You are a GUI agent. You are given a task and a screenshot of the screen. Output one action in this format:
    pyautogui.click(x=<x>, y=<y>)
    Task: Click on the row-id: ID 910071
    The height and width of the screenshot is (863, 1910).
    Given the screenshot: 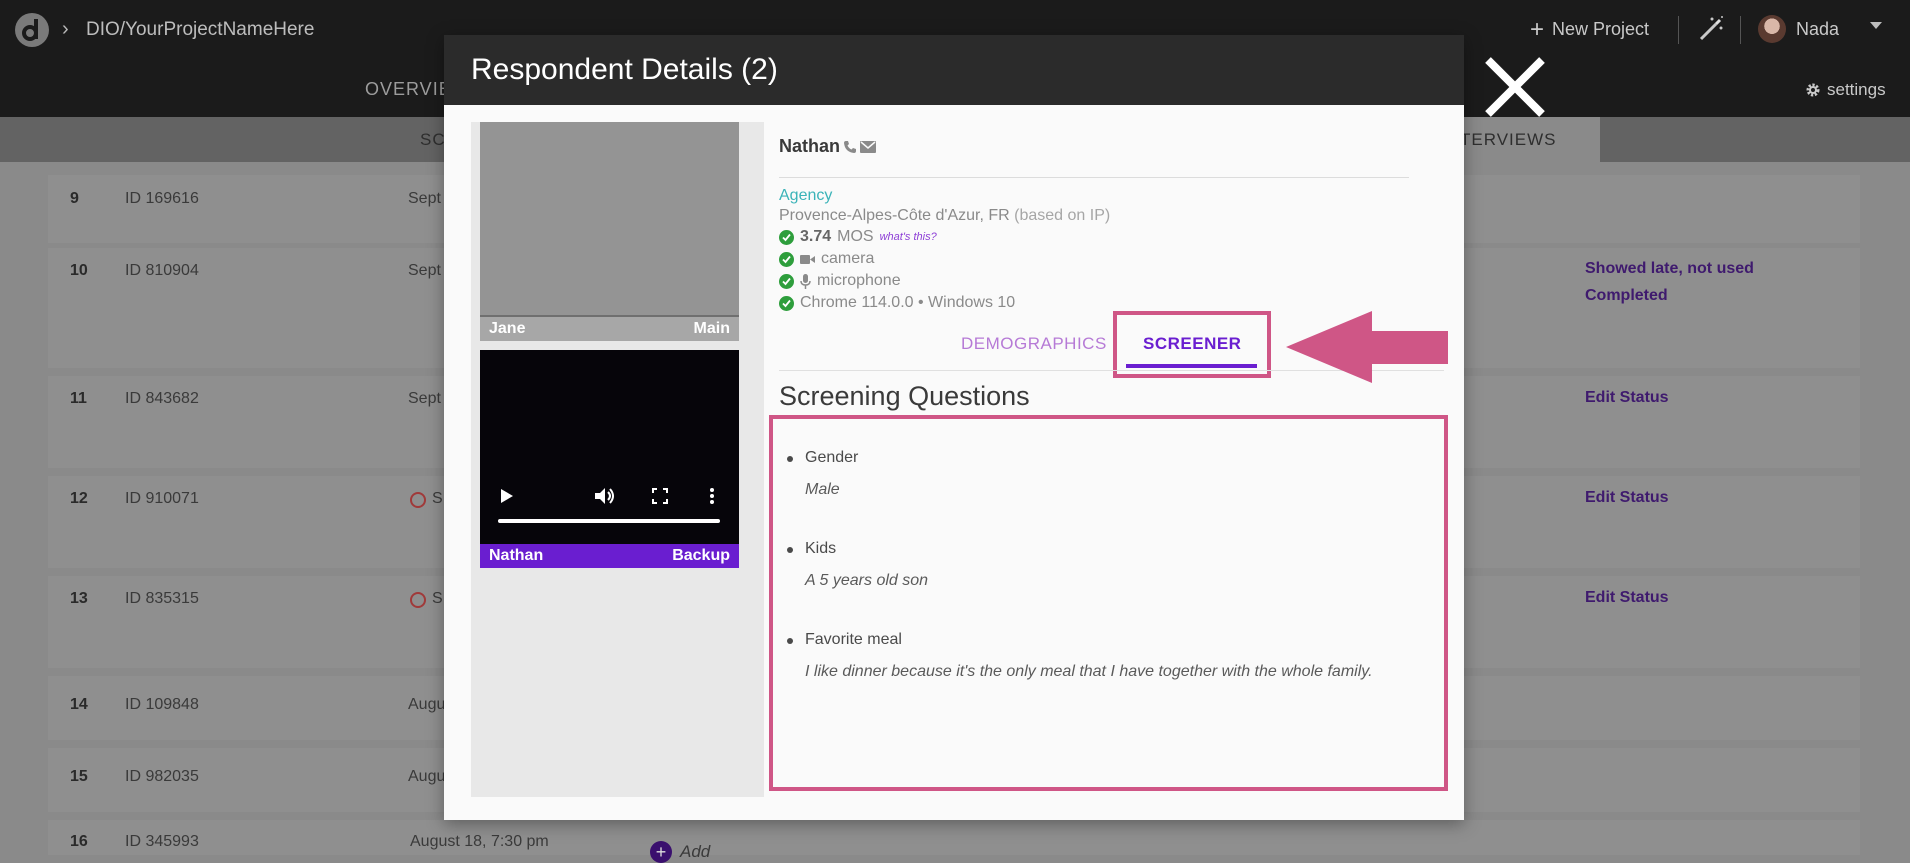 What is the action you would take?
    pyautogui.click(x=162, y=498)
    